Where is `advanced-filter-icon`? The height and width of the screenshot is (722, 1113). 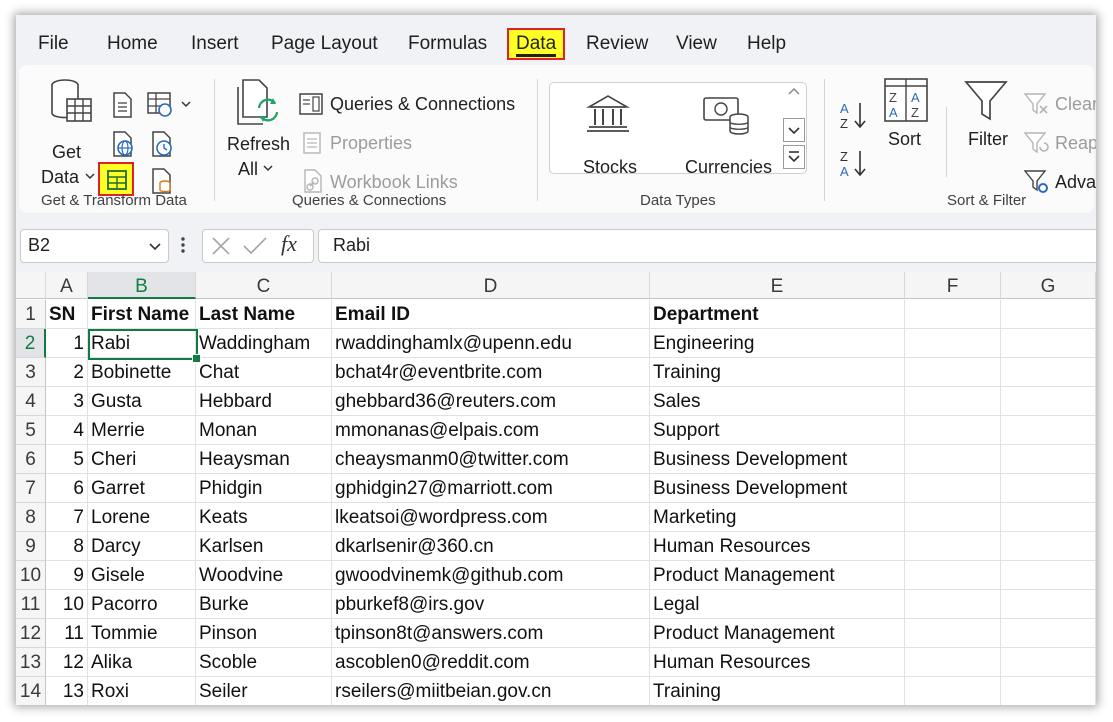
advanced-filter-icon is located at coordinates (1037, 182).